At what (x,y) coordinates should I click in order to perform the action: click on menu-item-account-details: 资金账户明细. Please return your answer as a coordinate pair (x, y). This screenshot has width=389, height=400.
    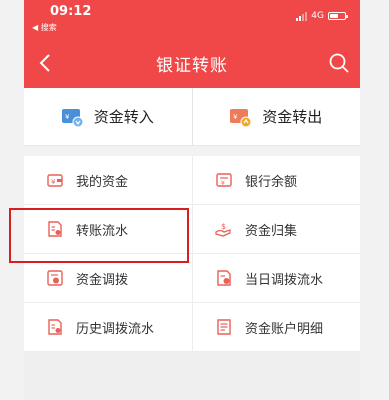
    Looking at the image, I should click on (276, 327).